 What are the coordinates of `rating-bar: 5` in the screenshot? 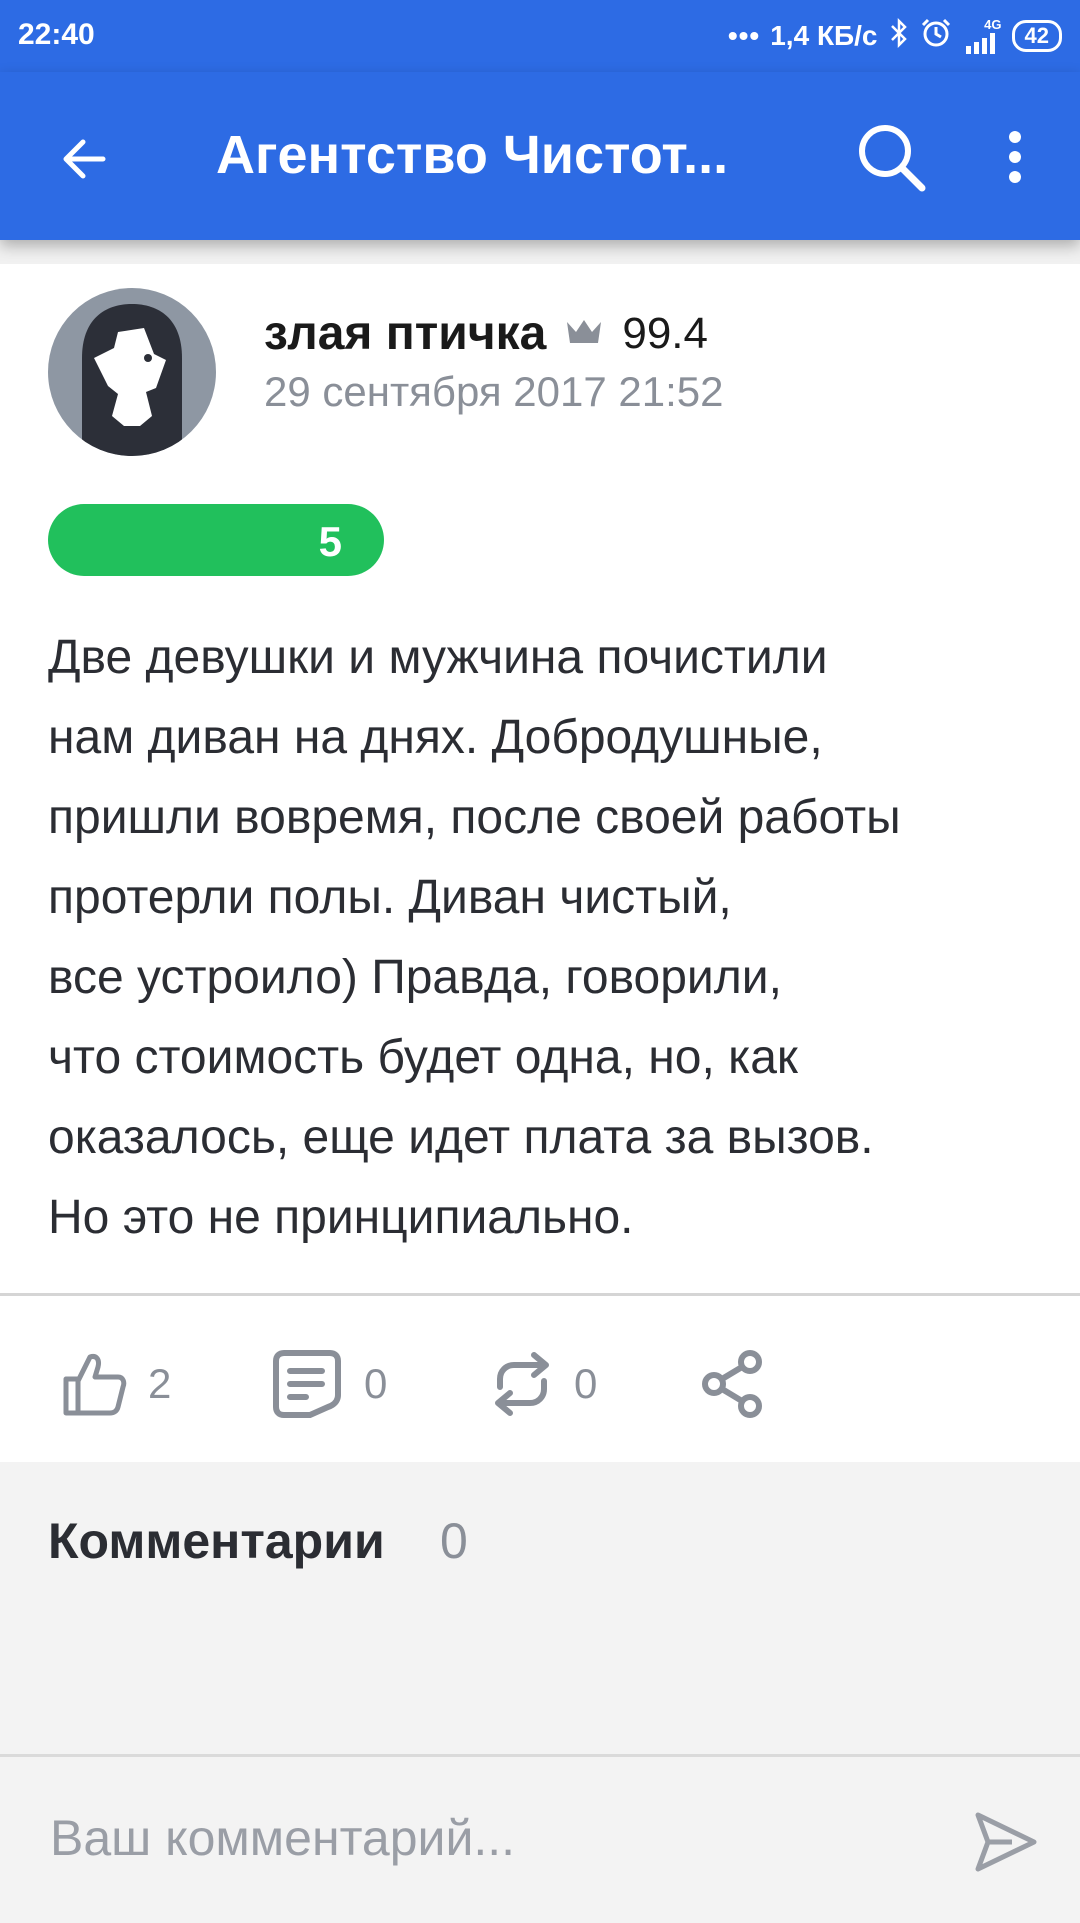 It's located at (216, 540).